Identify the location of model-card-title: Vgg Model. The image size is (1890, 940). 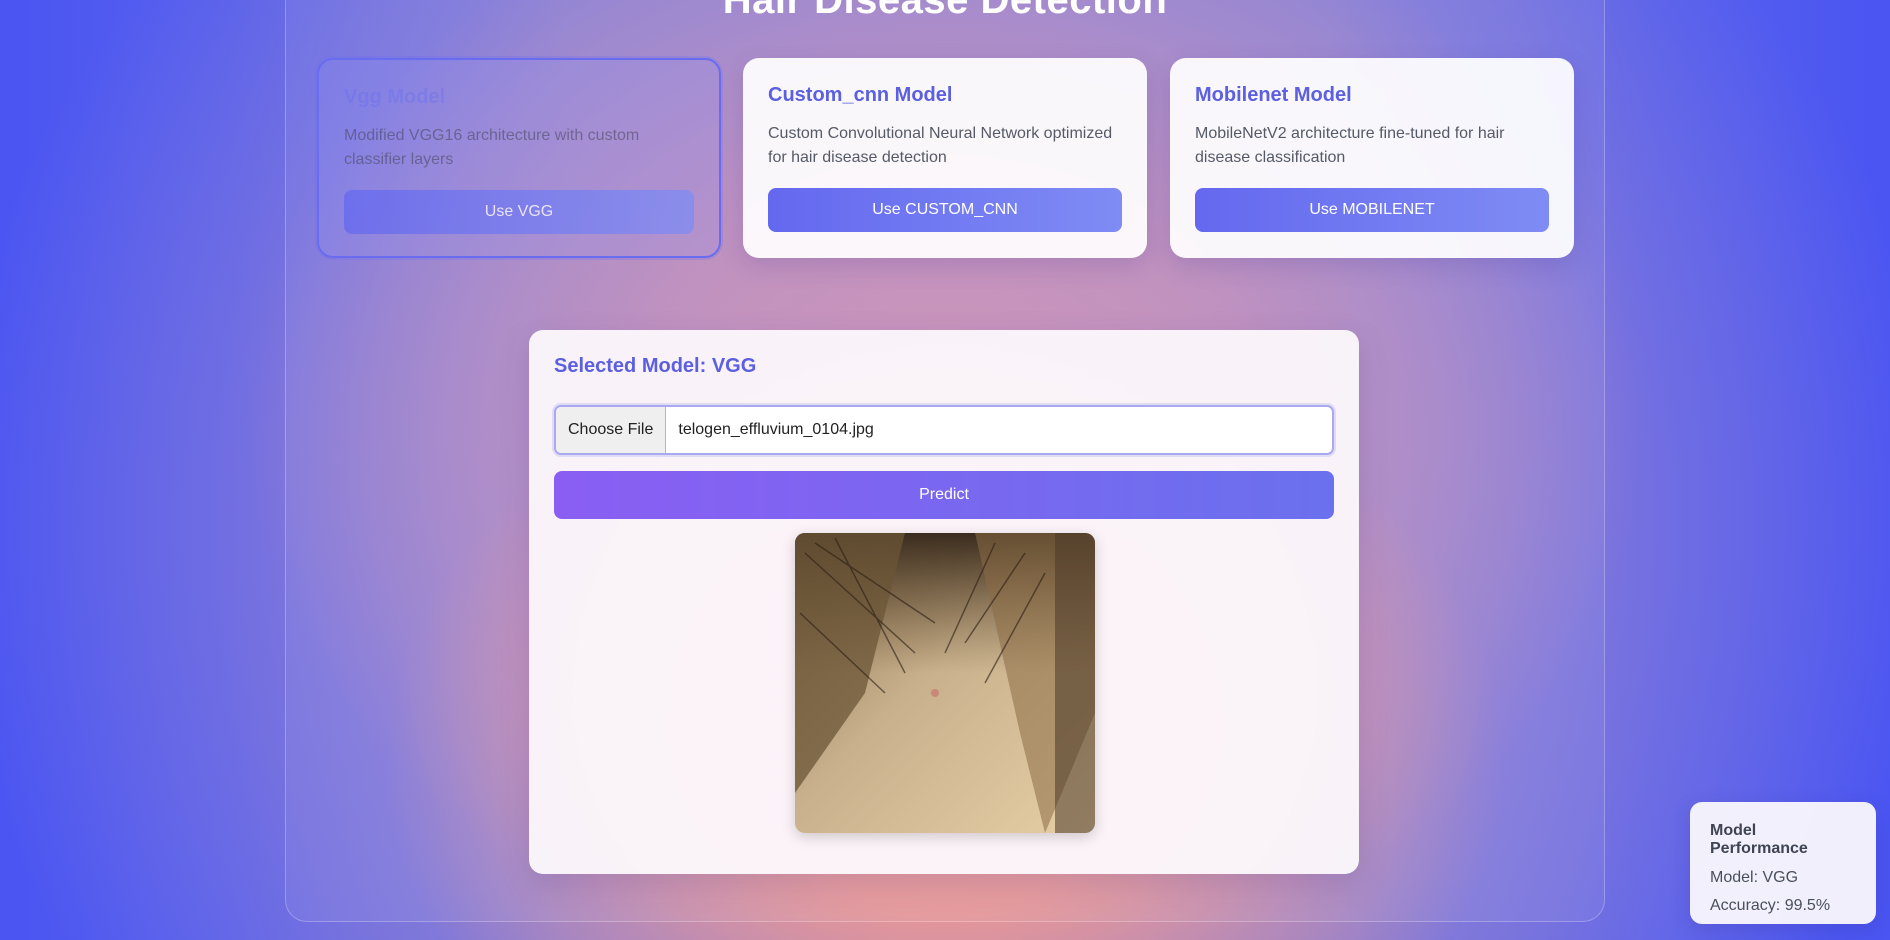
(395, 97).